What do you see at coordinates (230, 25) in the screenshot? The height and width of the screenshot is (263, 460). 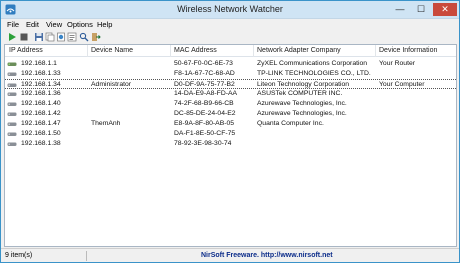 I see `menu-bar: File Edit View Options Help` at bounding box center [230, 25].